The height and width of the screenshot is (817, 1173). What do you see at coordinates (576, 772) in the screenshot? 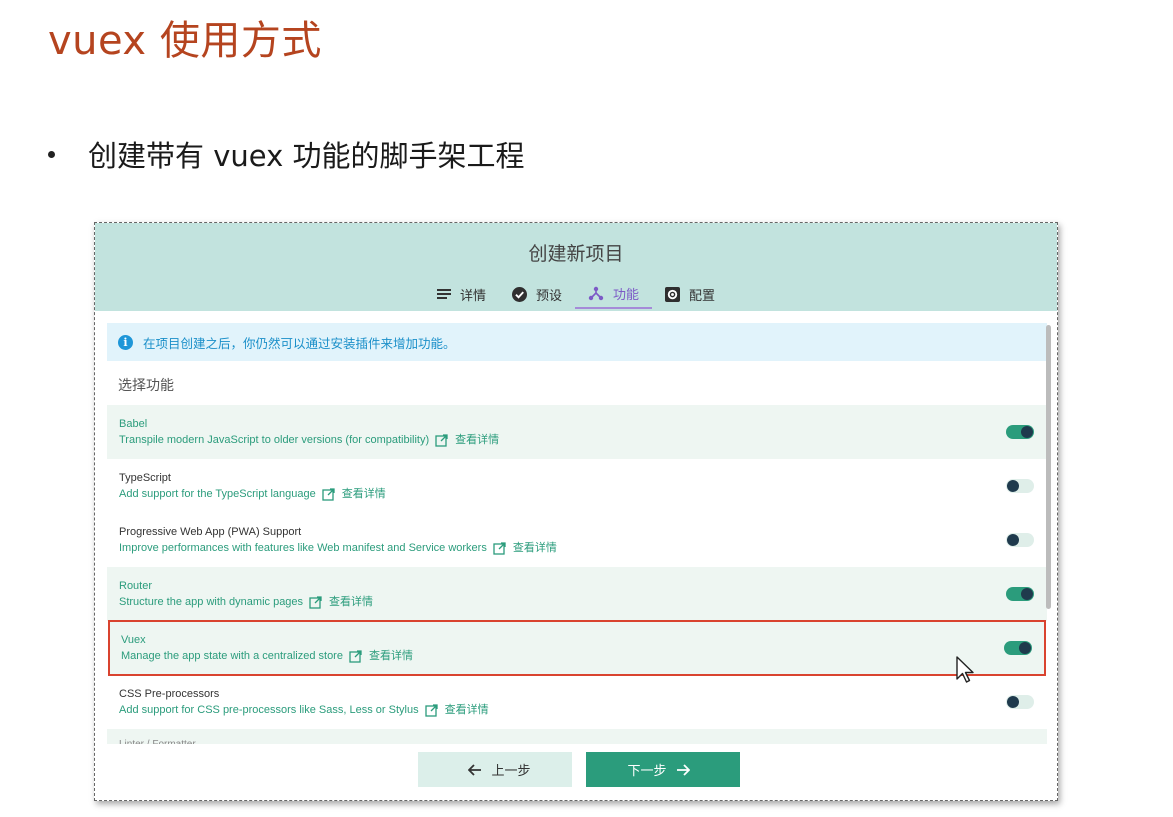
I see `footer: 上一步 下一步` at bounding box center [576, 772].